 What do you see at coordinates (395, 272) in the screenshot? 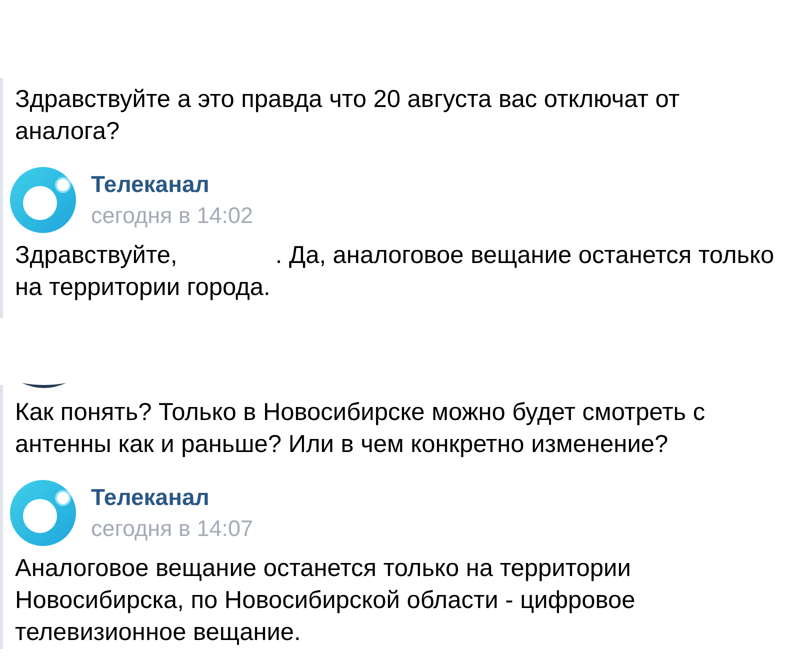
I see `reply-text: Здравствуйте, . Да, аналоговое вещание останется только на территории города.` at bounding box center [395, 272].